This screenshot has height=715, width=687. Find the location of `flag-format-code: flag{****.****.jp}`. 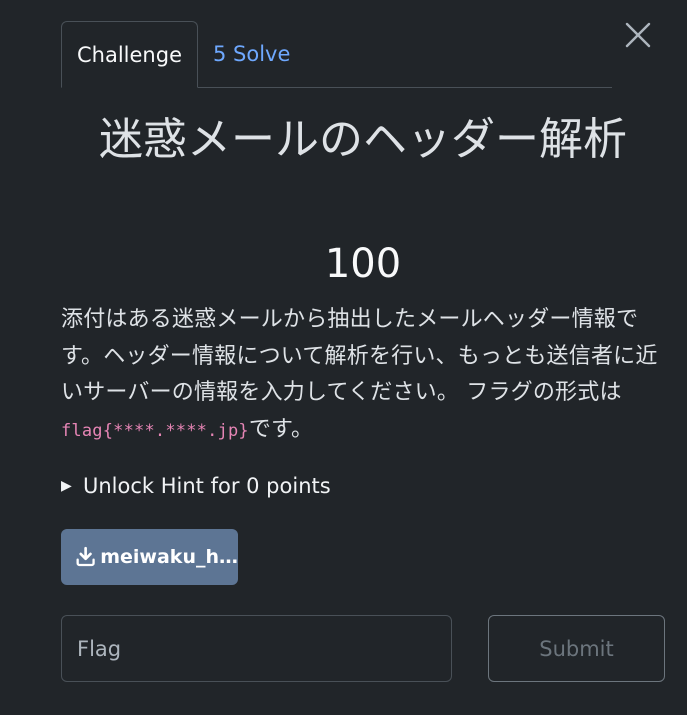

flag-format-code: flag{****.****.jp} is located at coordinates (155, 430).